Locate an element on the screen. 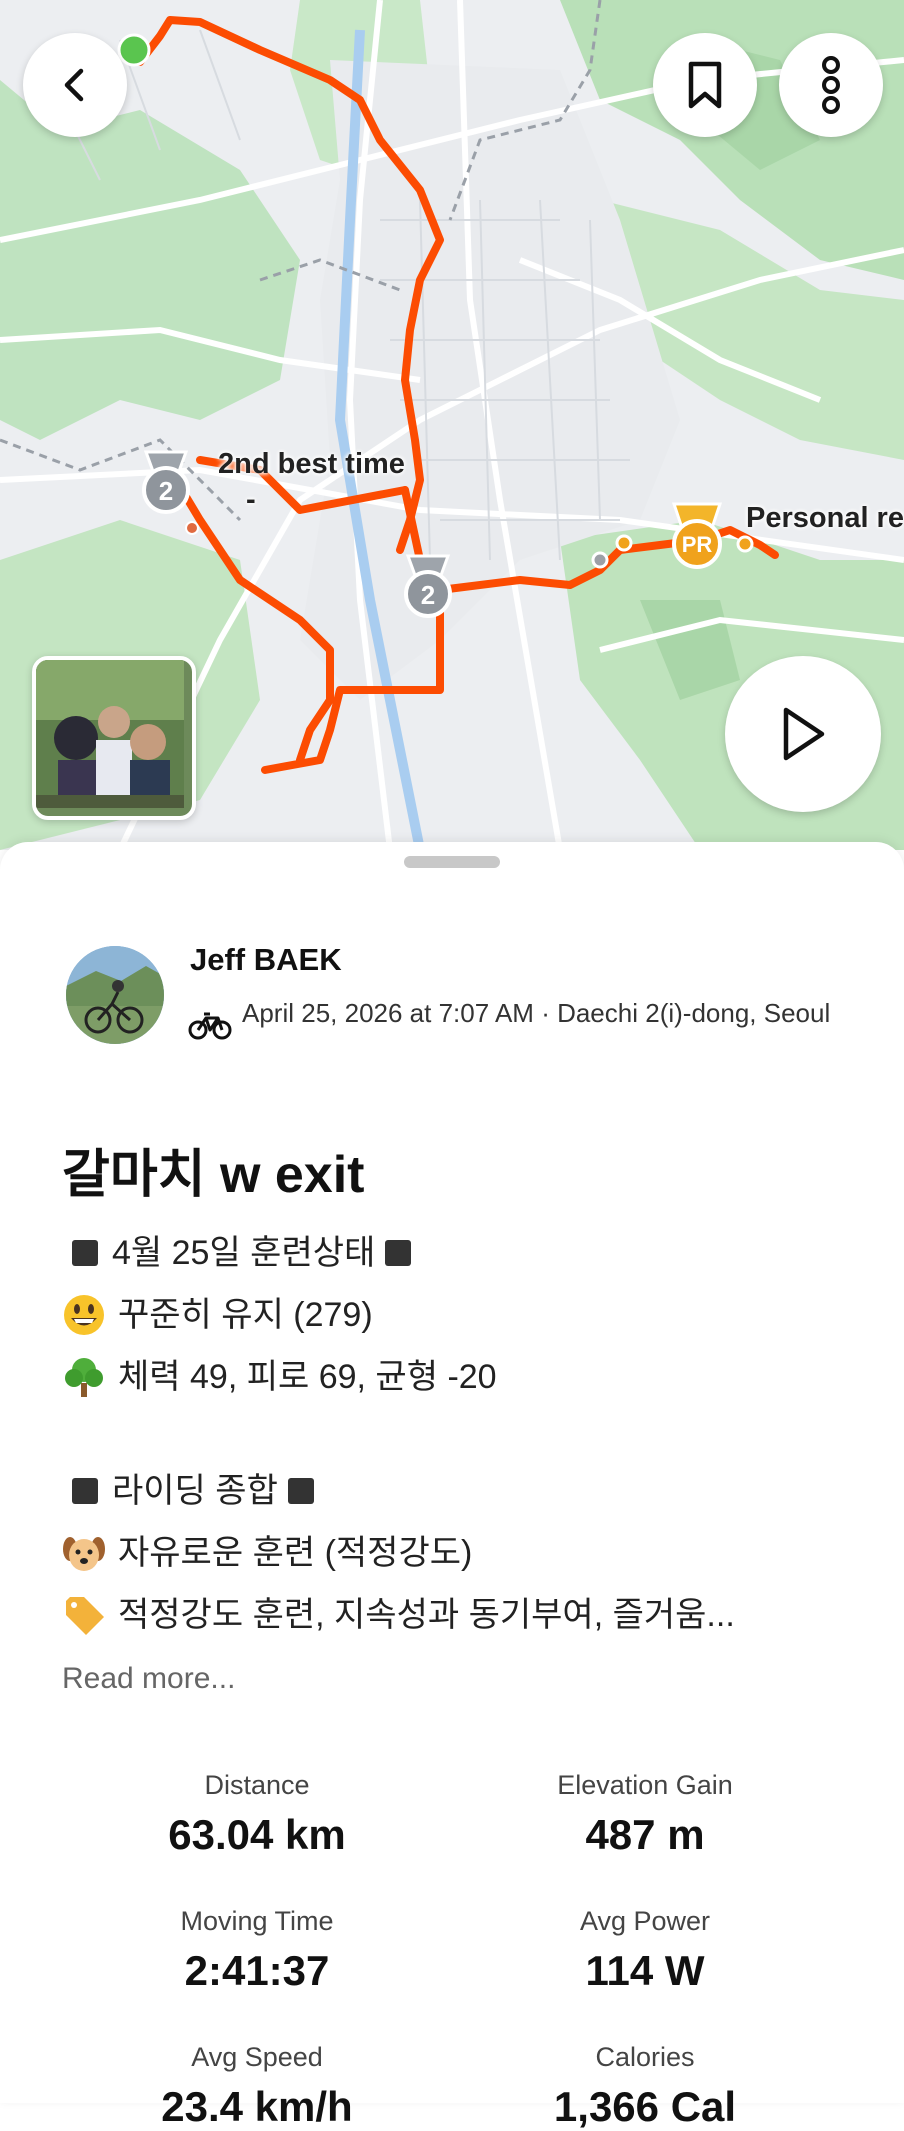 The image size is (904, 2131). play-icon is located at coordinates (804, 734).